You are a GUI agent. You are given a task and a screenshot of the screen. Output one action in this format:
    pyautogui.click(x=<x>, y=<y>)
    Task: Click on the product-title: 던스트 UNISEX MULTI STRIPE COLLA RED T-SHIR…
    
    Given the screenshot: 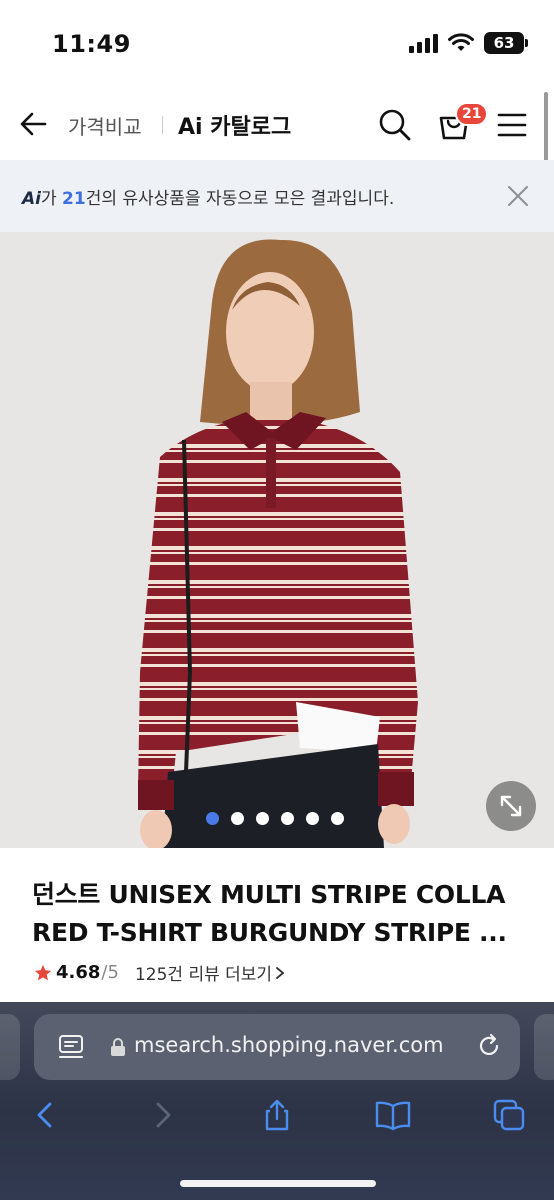 What is the action you would take?
    pyautogui.click(x=282, y=914)
    